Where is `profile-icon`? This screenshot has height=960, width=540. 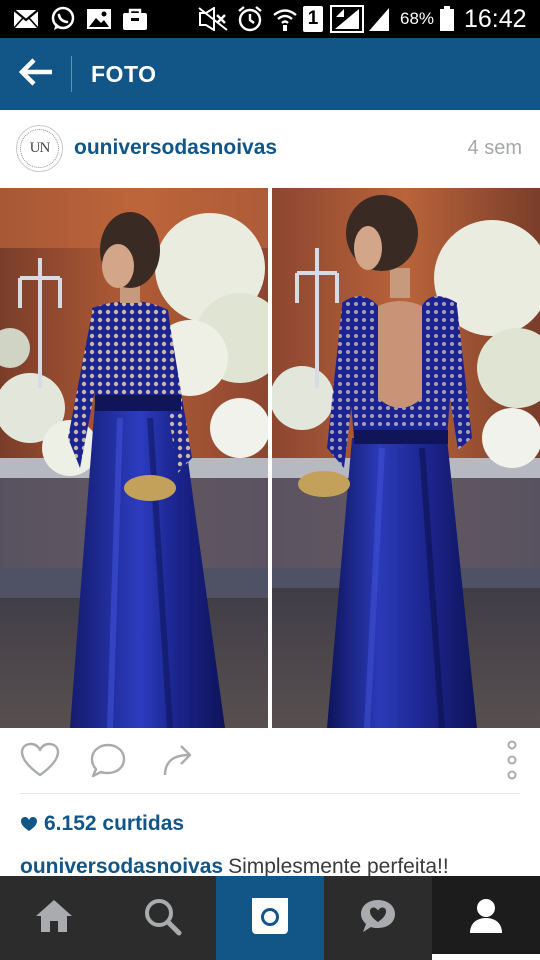 profile-icon is located at coordinates (486, 918).